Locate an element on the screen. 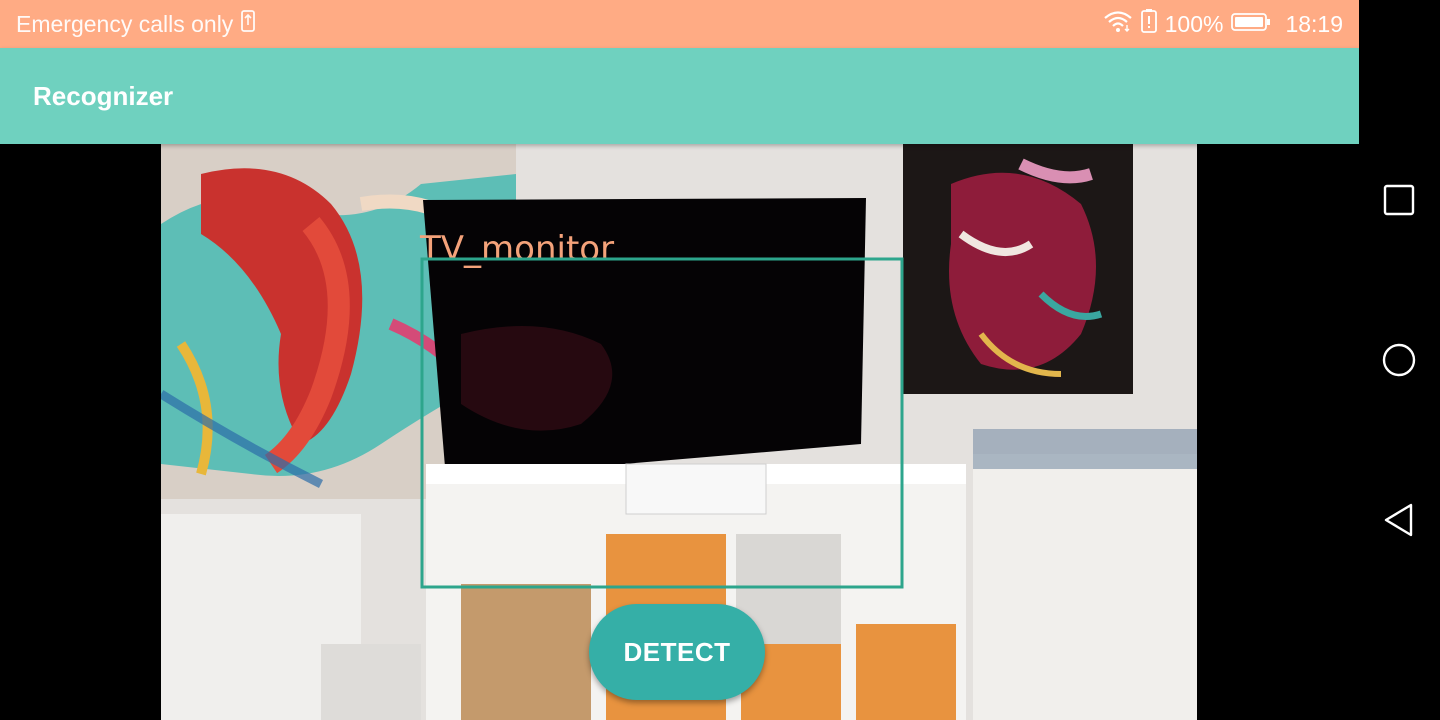 This screenshot has height=720, width=1440. status-left: Emergency calls only is located at coordinates (136, 24).